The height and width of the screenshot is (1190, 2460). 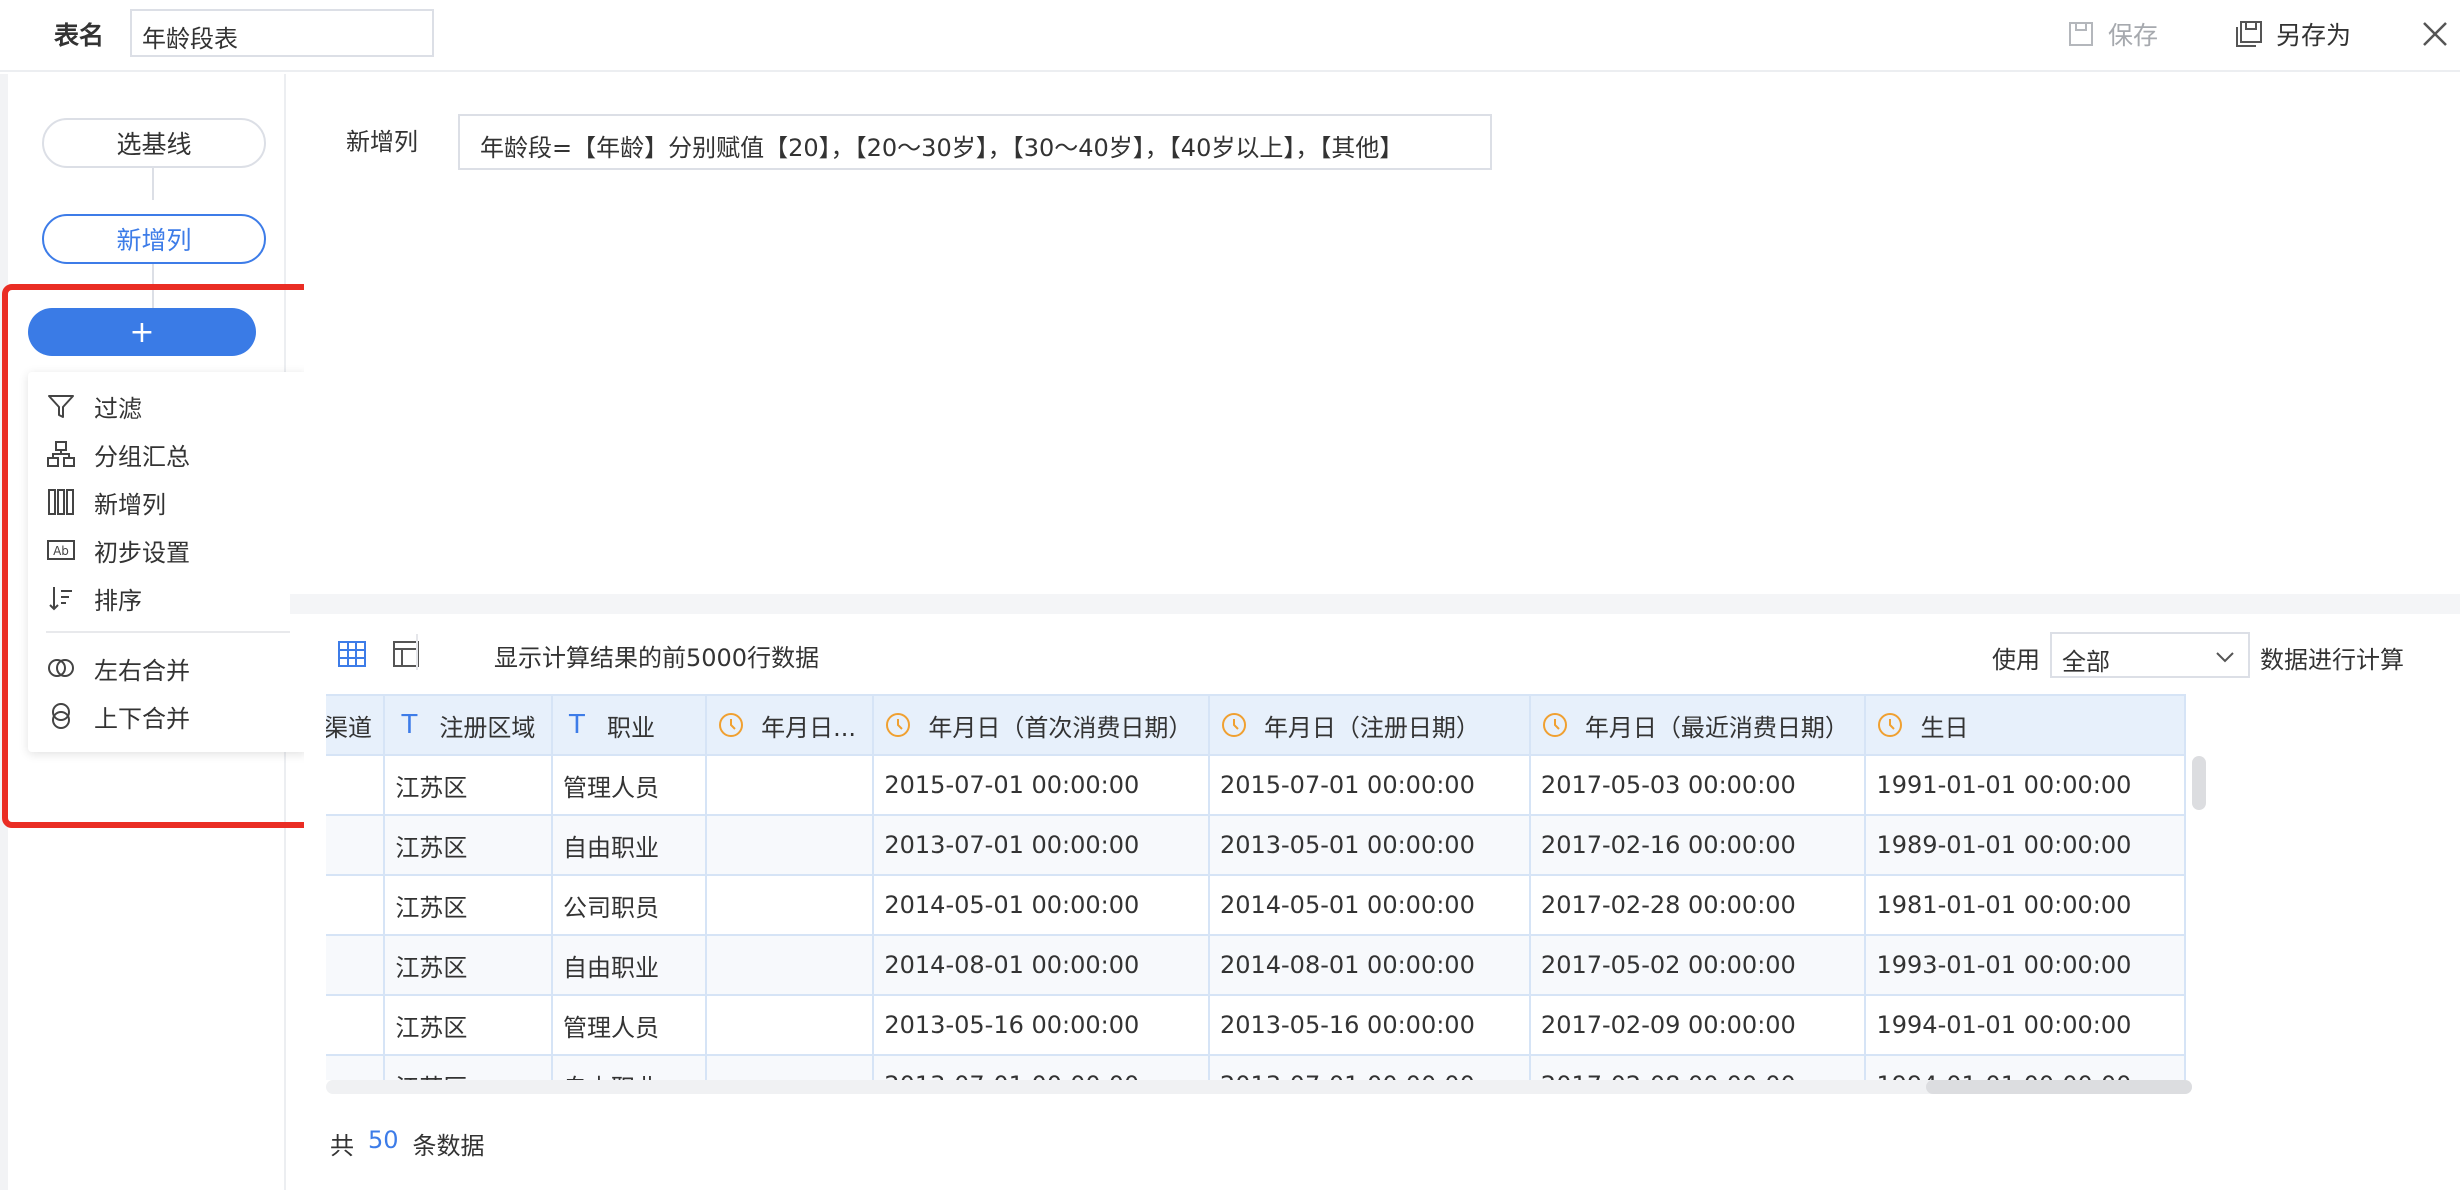 What do you see at coordinates (154, 143) in the screenshot?
I see `flow-node-baseline: 选基线` at bounding box center [154, 143].